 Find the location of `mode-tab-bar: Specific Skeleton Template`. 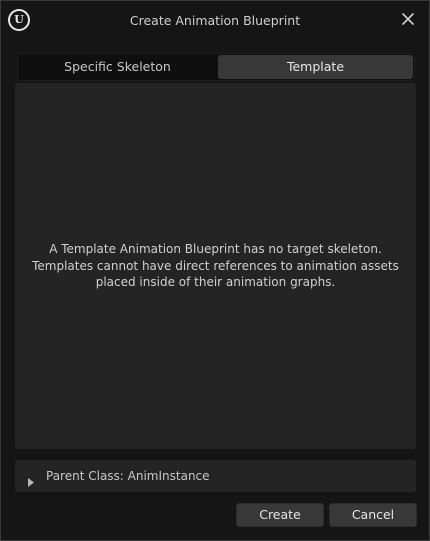

mode-tab-bar: Specific Skeleton Template is located at coordinates (216, 67).